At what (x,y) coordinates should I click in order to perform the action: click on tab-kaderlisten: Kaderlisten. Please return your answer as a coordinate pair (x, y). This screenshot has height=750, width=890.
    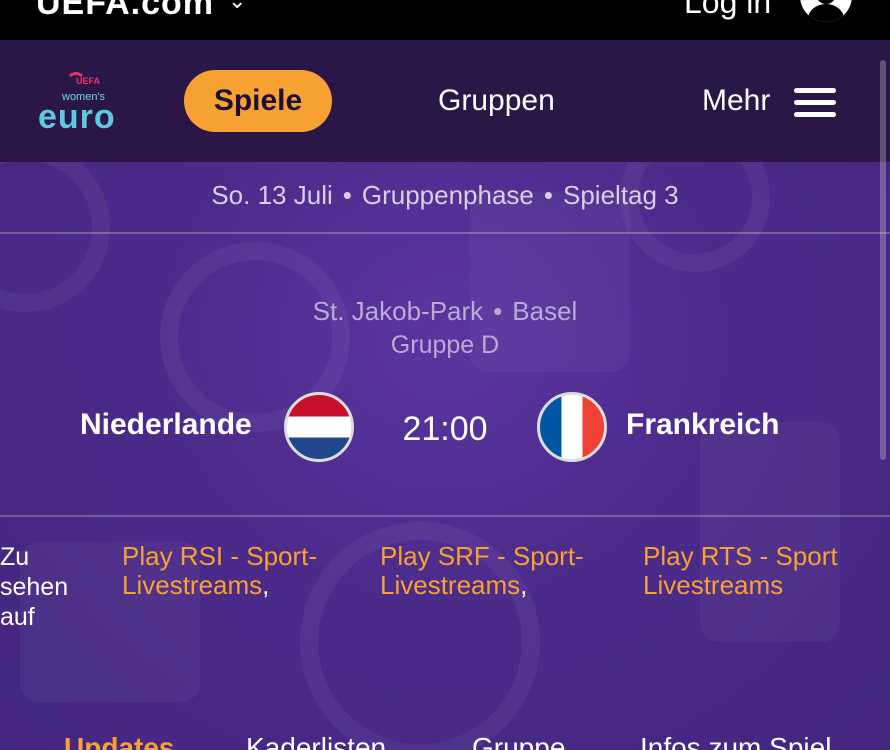
    Looking at the image, I should click on (316, 741).